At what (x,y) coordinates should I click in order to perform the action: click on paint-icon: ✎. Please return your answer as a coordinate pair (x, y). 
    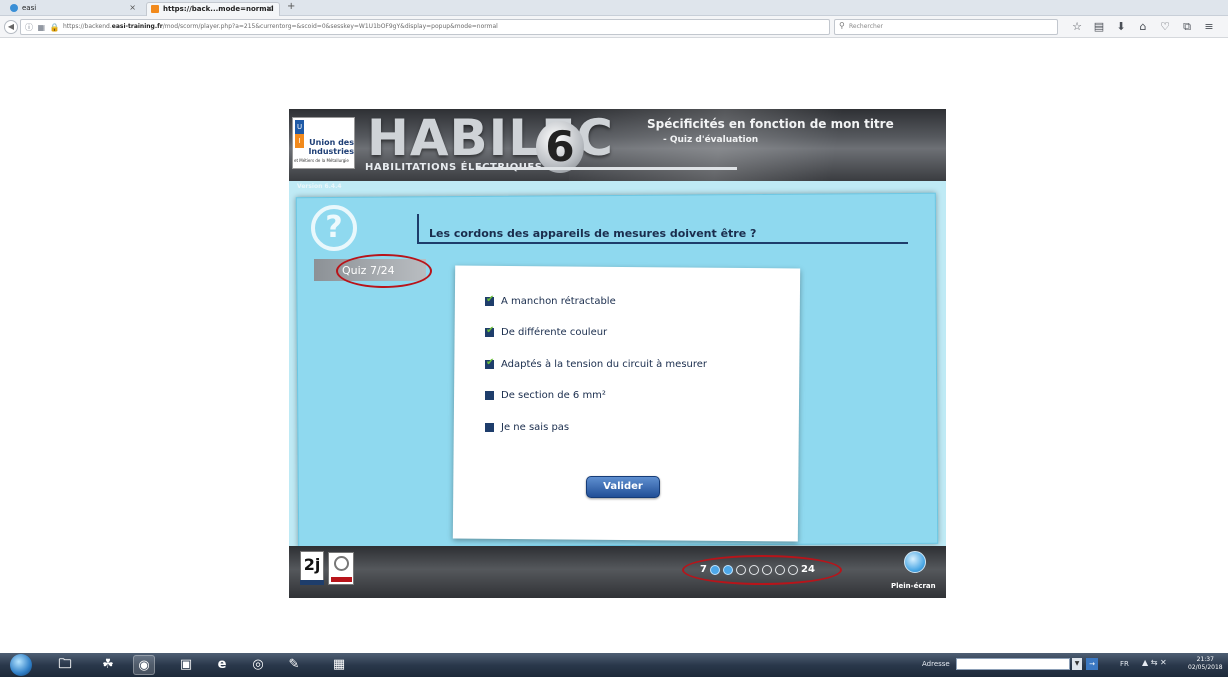
    Looking at the image, I should click on (294, 665).